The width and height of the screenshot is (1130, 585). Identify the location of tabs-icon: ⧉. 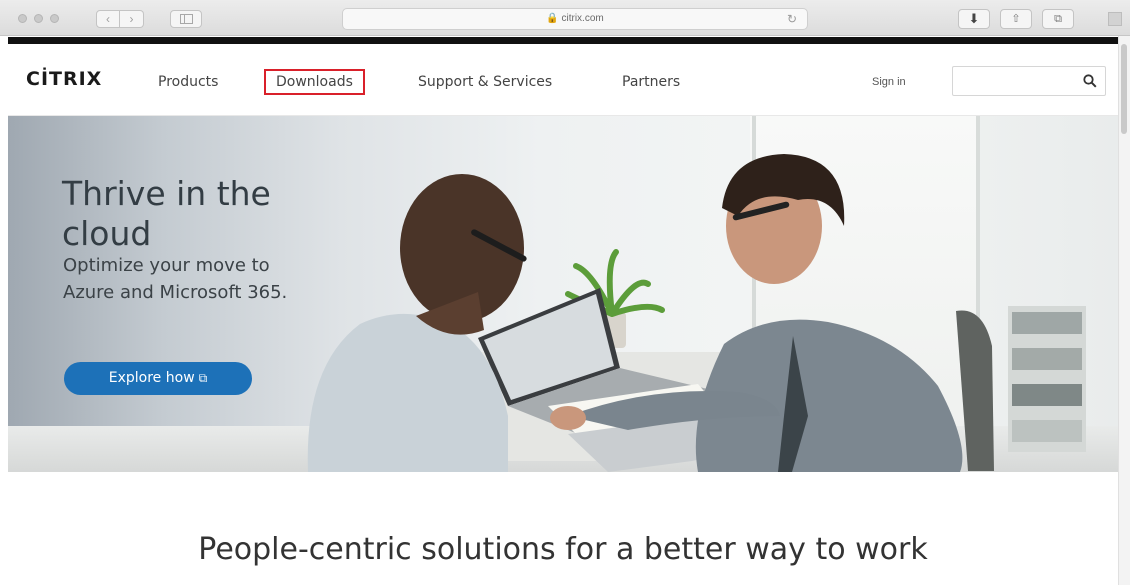
(1058, 19).